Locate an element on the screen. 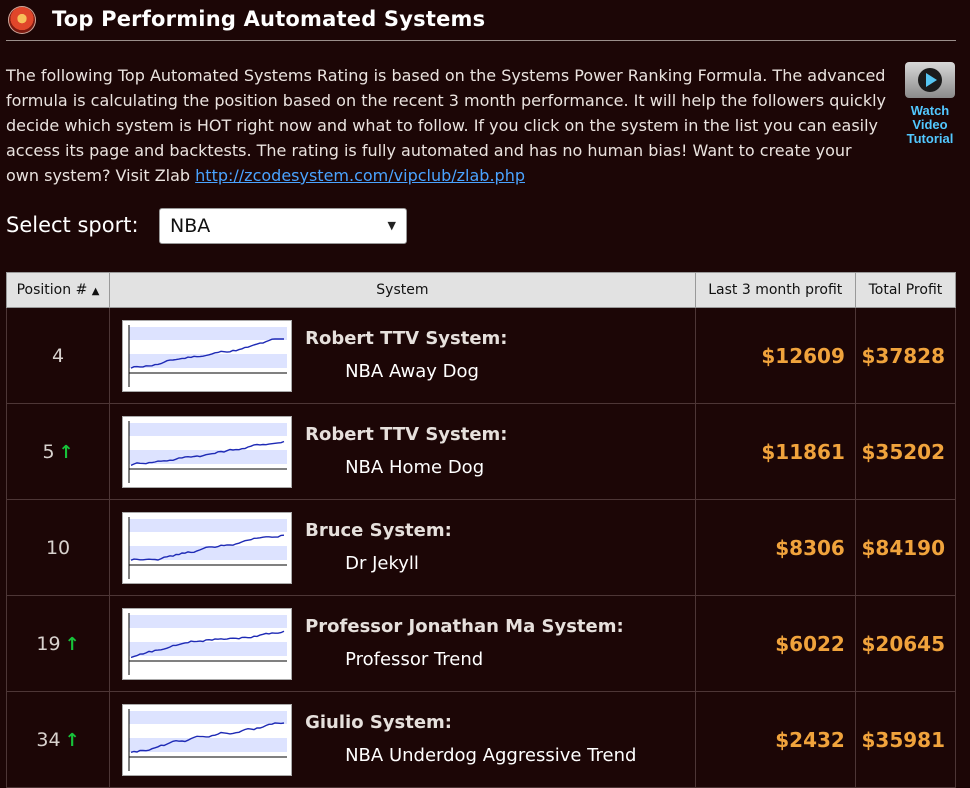  last3-header: Last 3 month profit is located at coordinates (775, 290).